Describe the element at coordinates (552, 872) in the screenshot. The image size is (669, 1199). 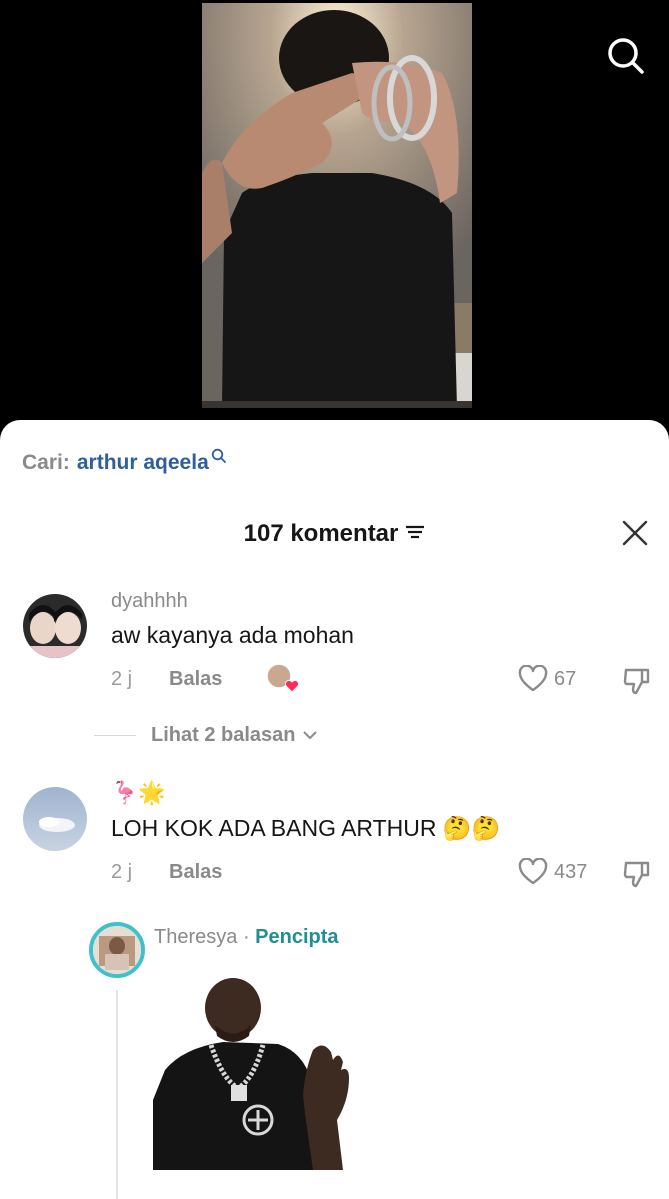
I see `like-button: 437` at that location.